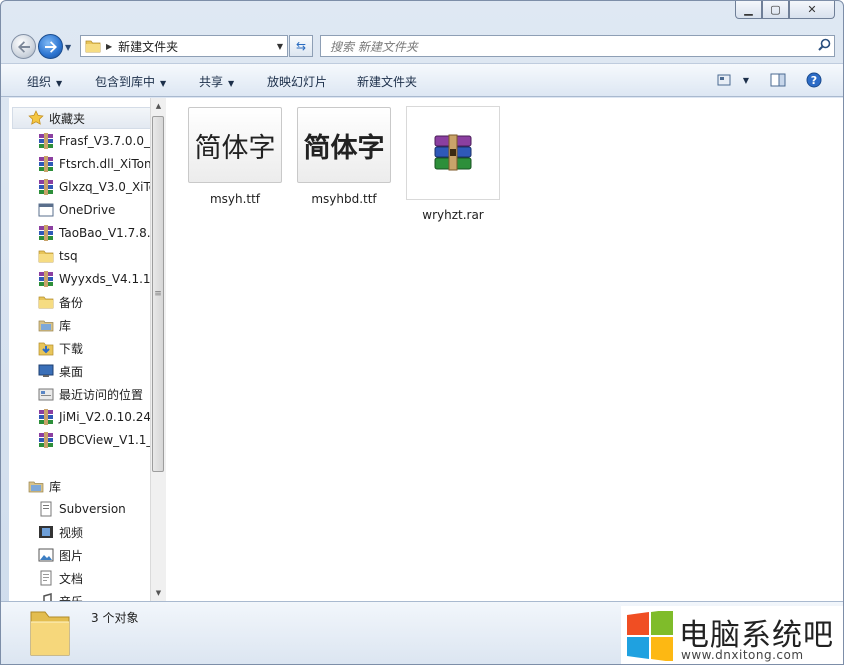 The width and height of the screenshot is (844, 665). What do you see at coordinates (280, 46) in the screenshot?
I see `address-history-dropdown: ▼` at bounding box center [280, 46].